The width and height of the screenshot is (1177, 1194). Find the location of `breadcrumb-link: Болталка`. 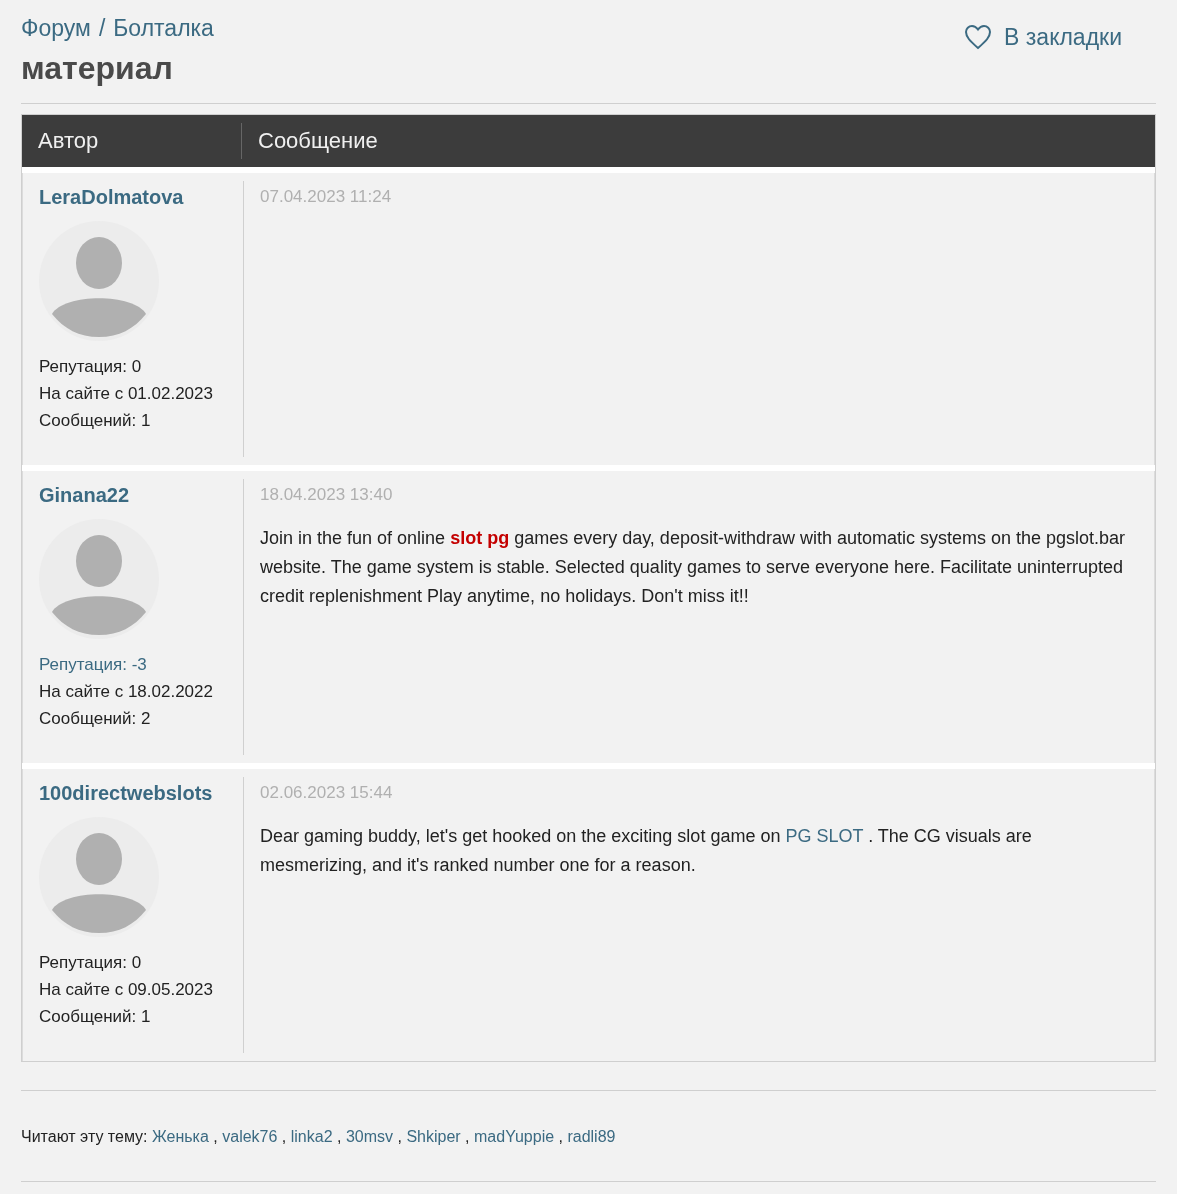

breadcrumb-link: Болталка is located at coordinates (163, 28).